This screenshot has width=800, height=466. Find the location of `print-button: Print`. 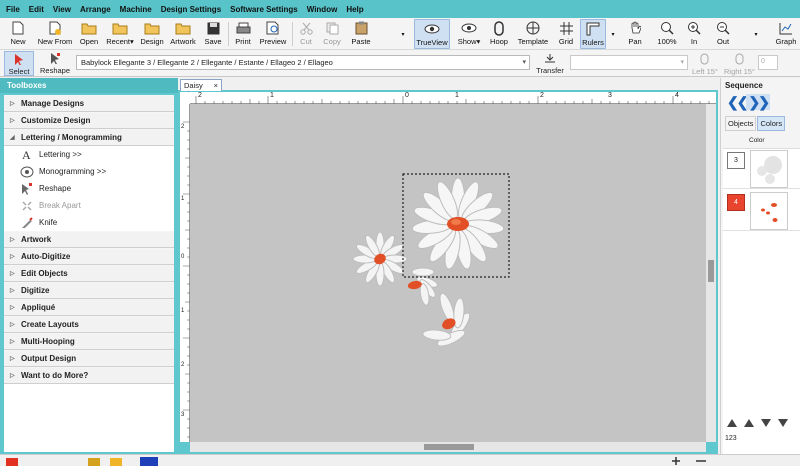

print-button: Print is located at coordinates (243, 34).